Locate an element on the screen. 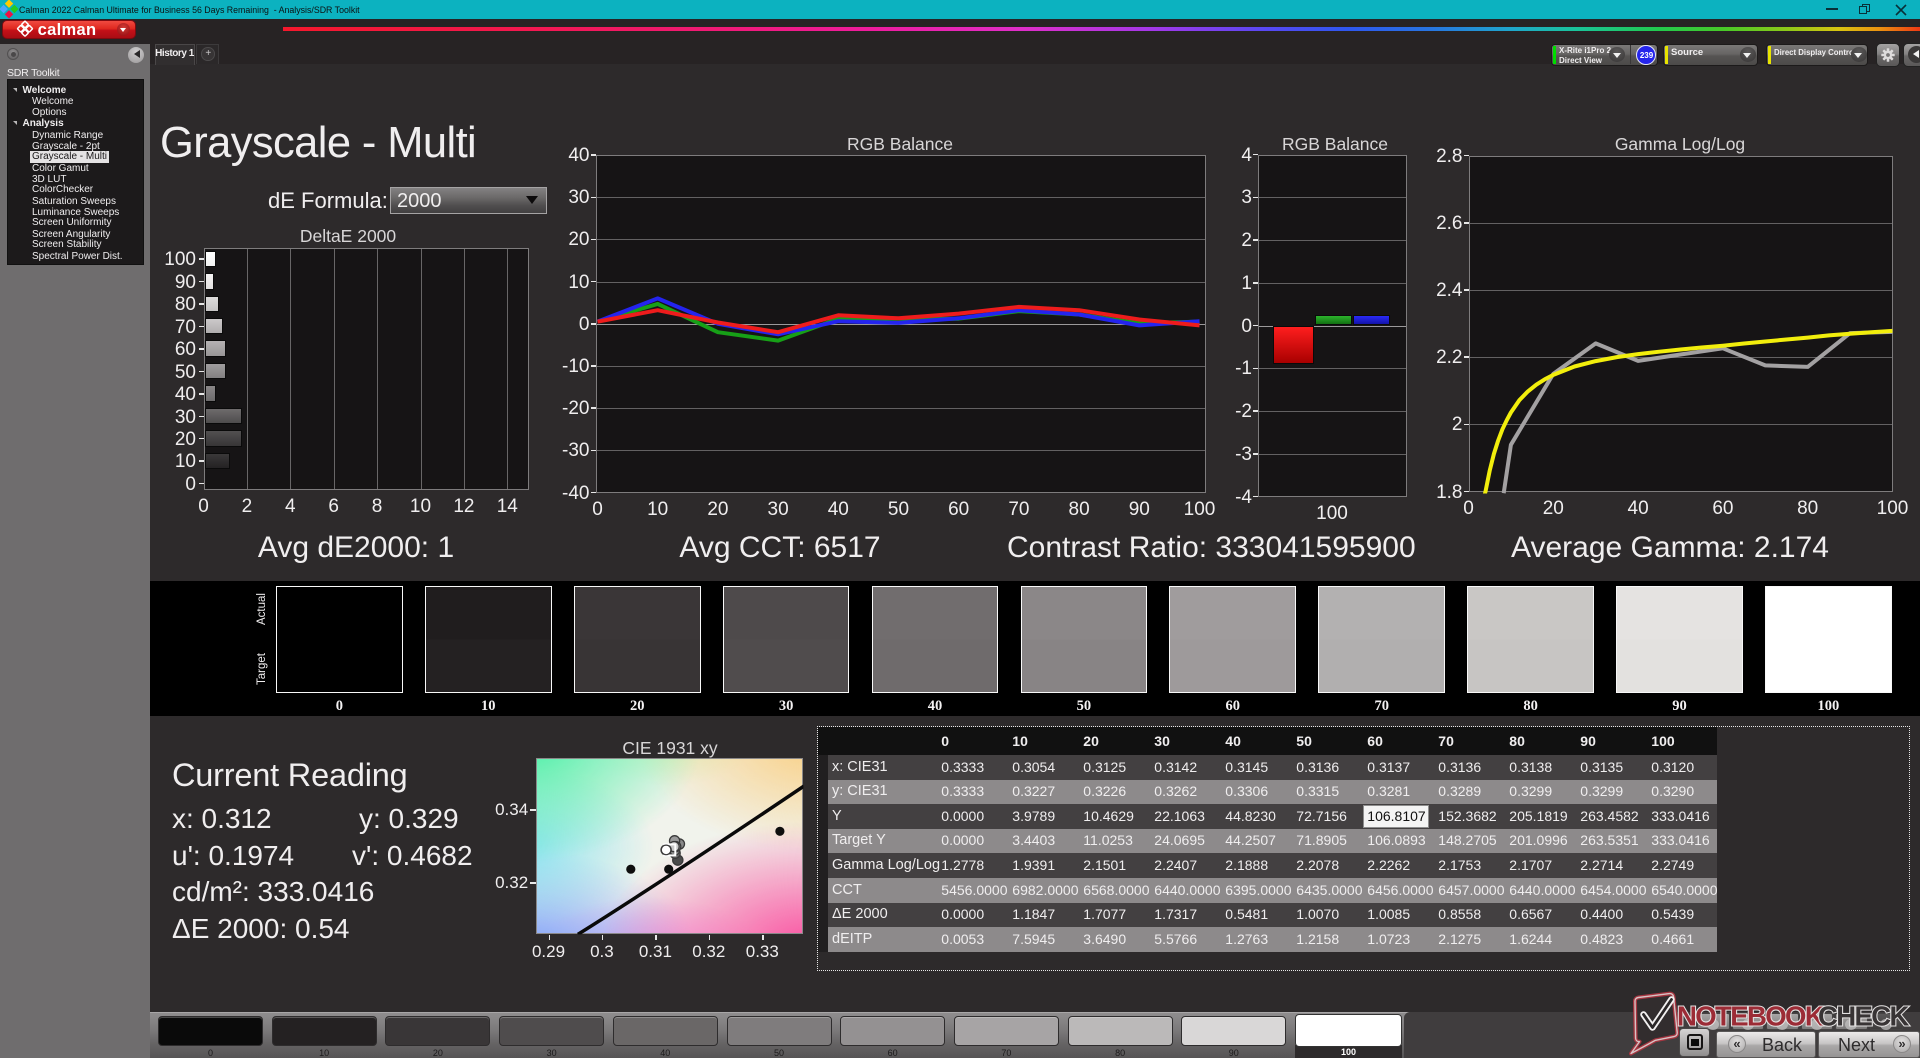 This screenshot has width=1920, height=1058. svg-text: NOTEBOOK is located at coordinates (1751, 1016).